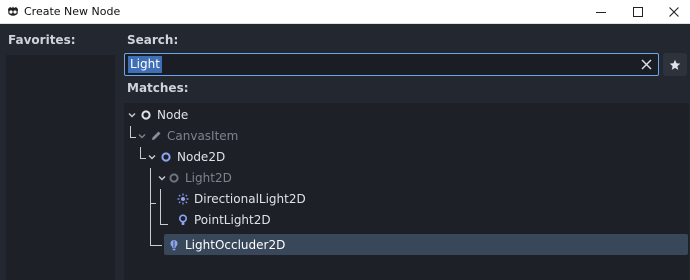 This screenshot has height=280, width=690. Describe the element at coordinates (174, 245) in the screenshot. I see `light-occluder-icon` at that location.